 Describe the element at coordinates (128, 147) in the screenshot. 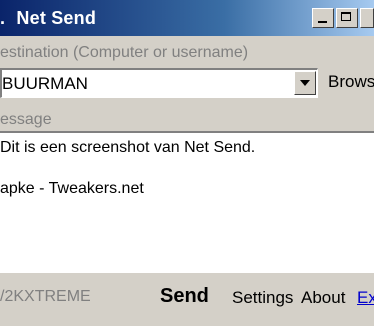

I see `message-line: Dit is een screenshot van Net Send.` at that location.